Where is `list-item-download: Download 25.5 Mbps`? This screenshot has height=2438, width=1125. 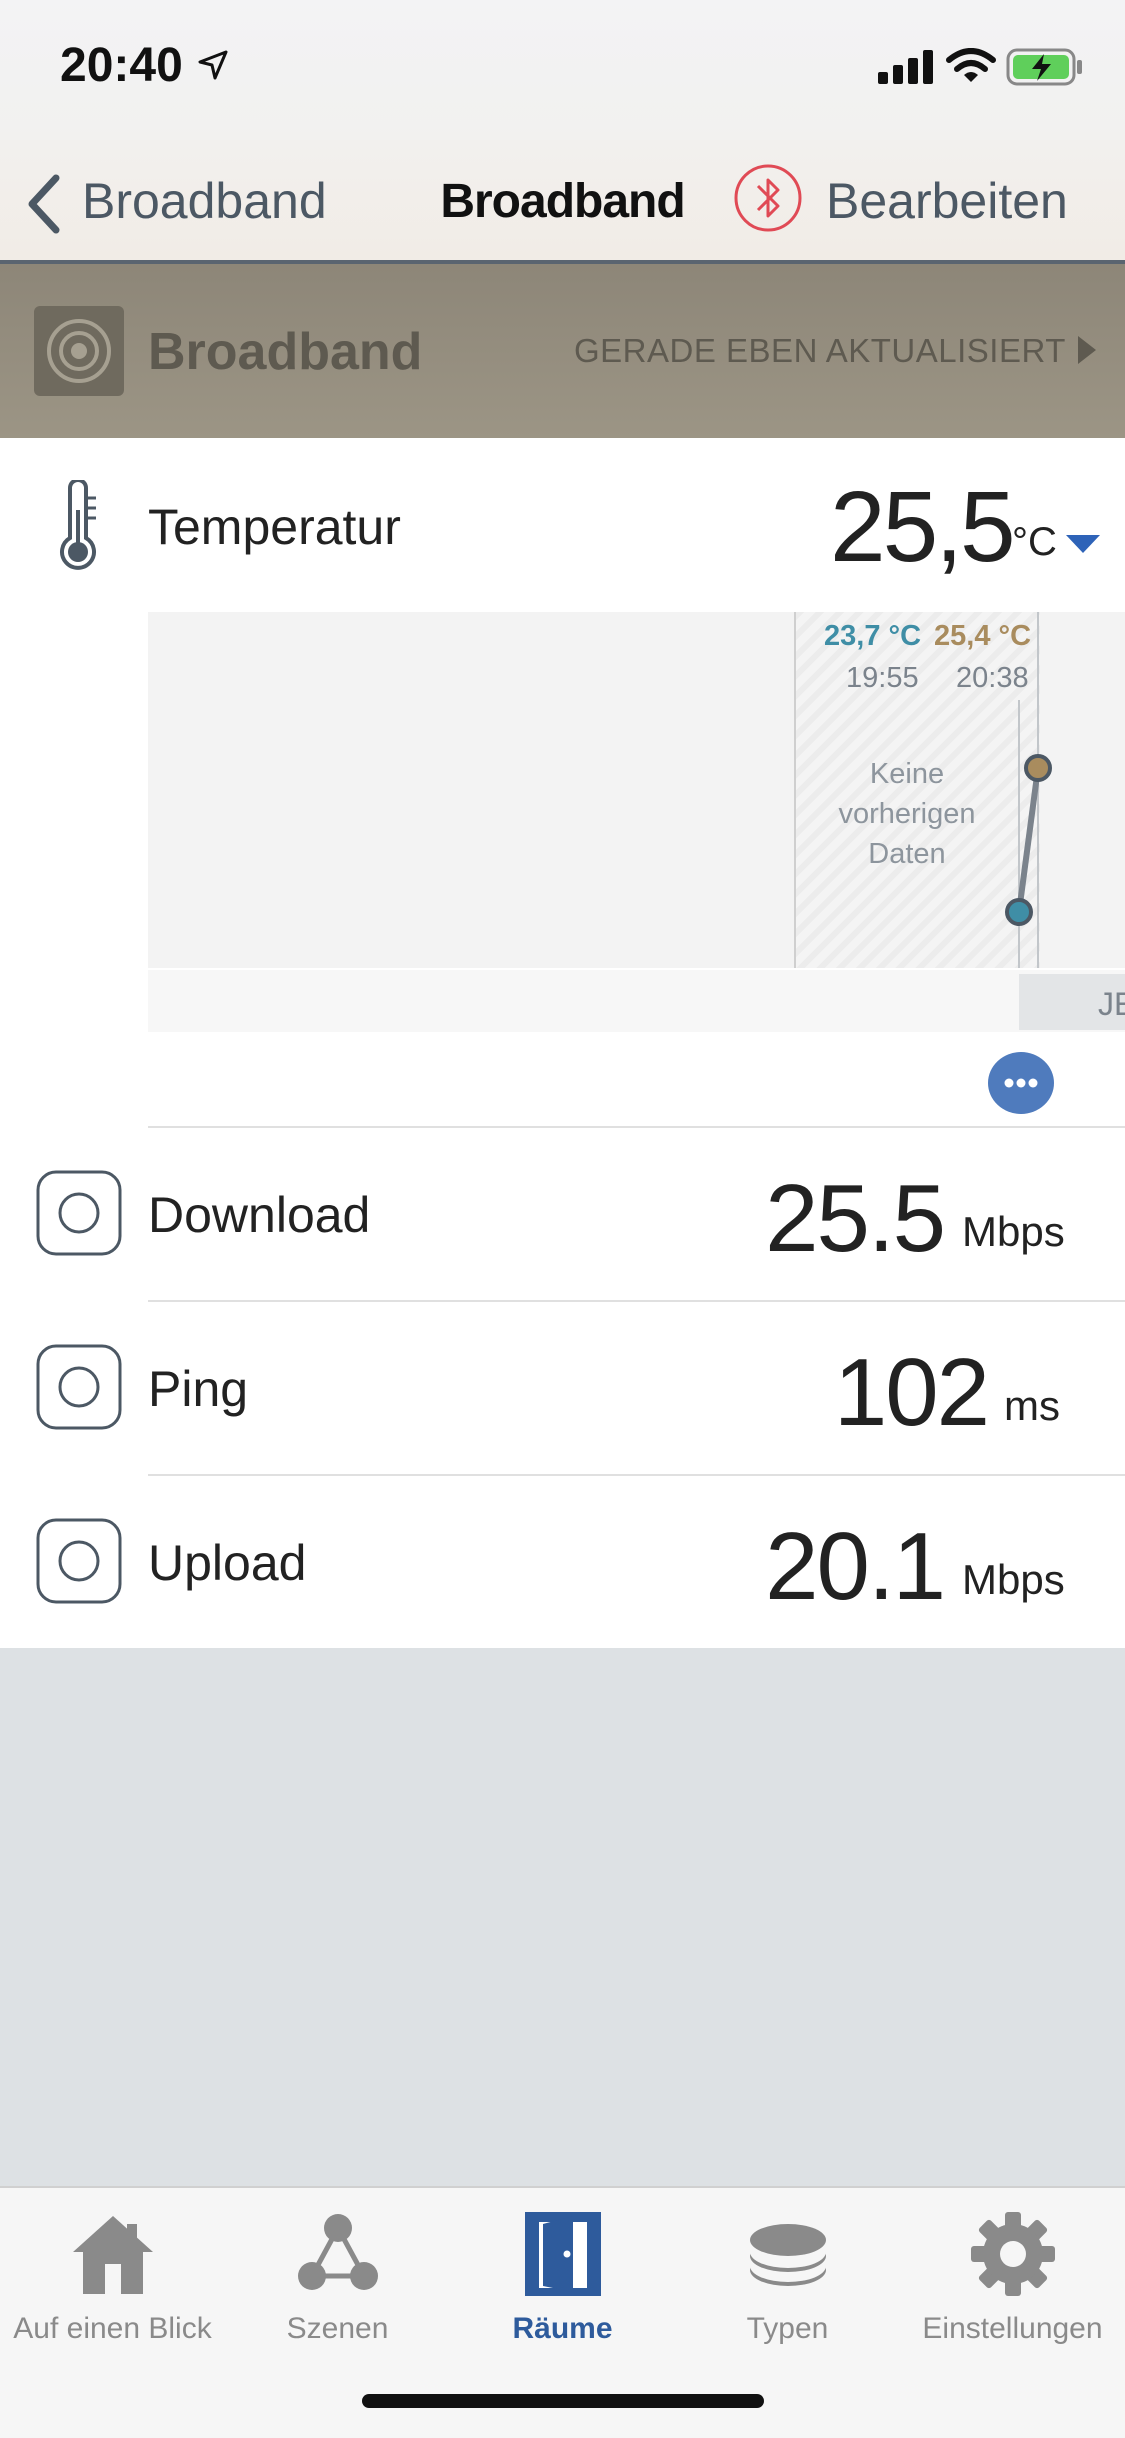 list-item-download: Download 25.5 Mbps is located at coordinates (562, 1214).